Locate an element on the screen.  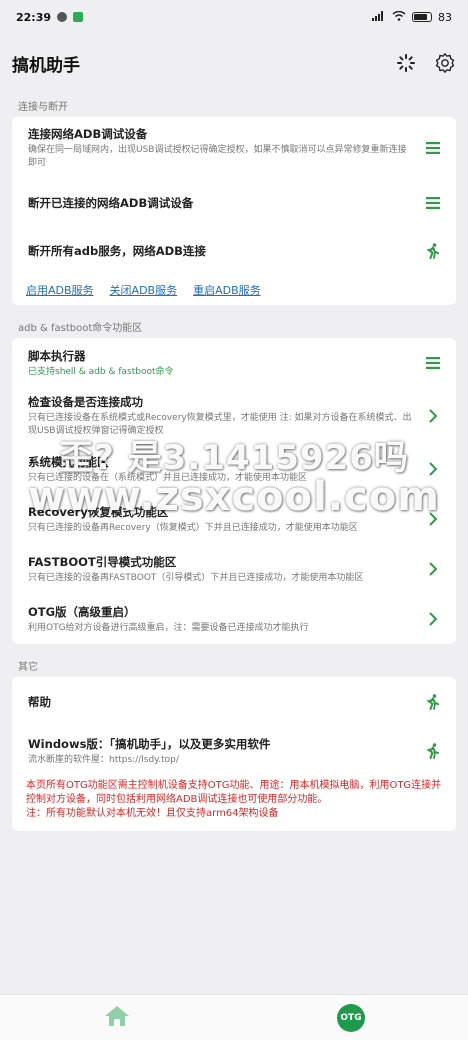
row-title: 脚本执行器 is located at coordinates (57, 355).